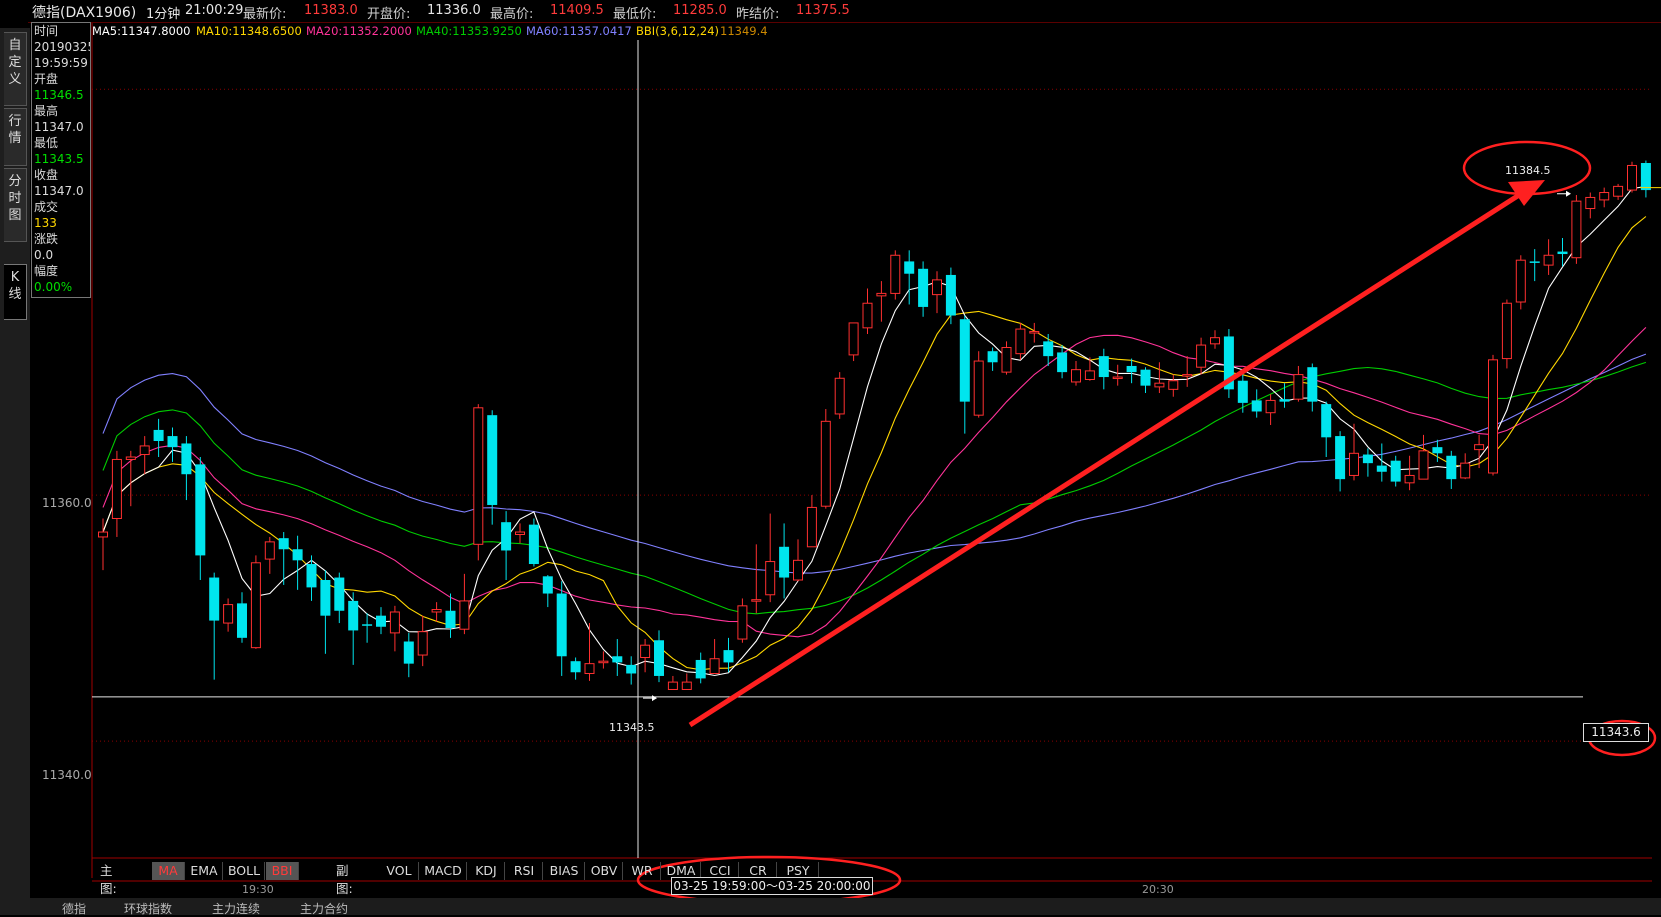 Image resolution: width=1661 pixels, height=917 pixels. Describe the element at coordinates (258, 889) in the screenshot. I see `time-tick-1930: 19:30` at that location.